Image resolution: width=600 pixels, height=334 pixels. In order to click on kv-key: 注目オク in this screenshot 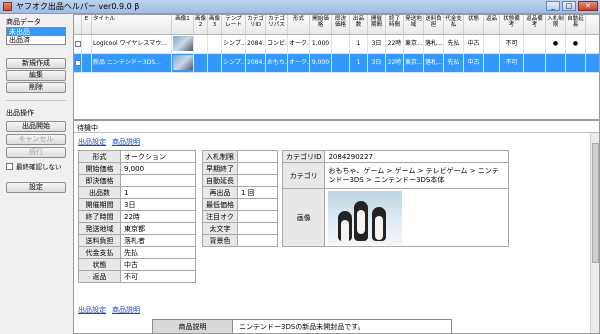, I will do `click(220, 216)`.